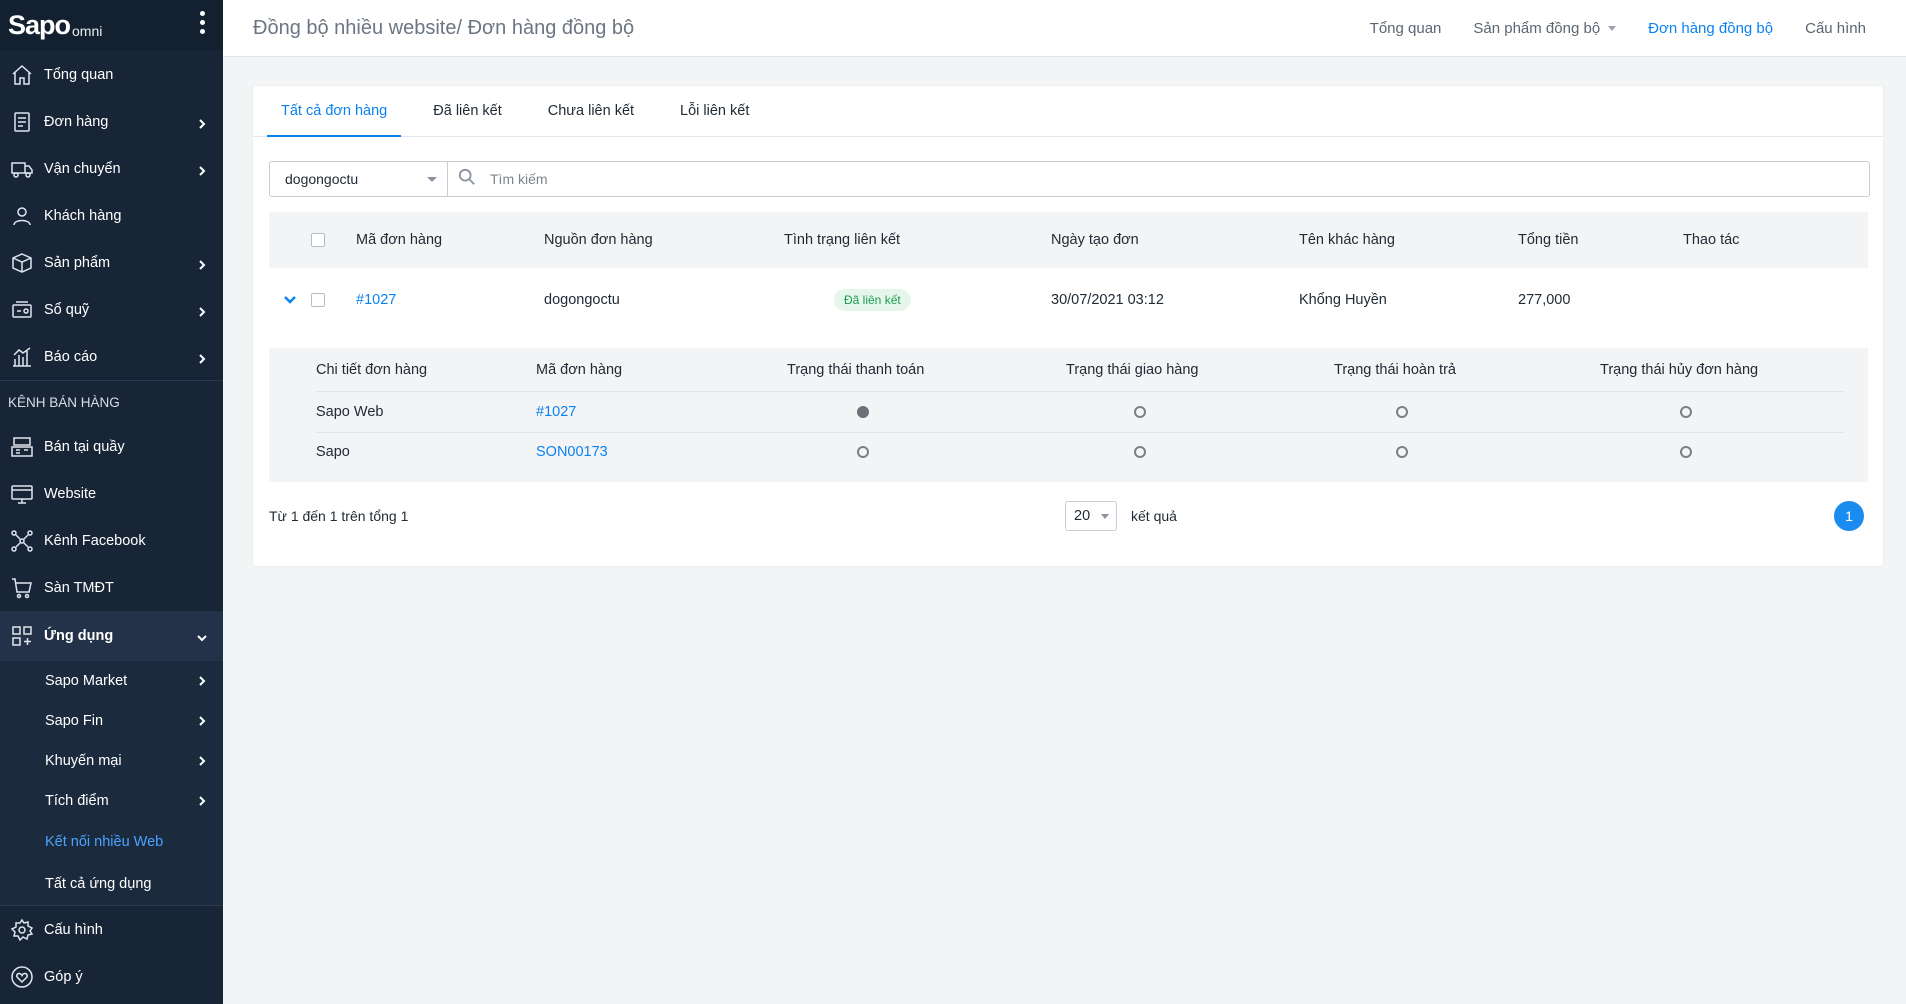 This screenshot has height=1004, width=1906. I want to click on col-customer: Tên khác hàng, so click(1347, 240).